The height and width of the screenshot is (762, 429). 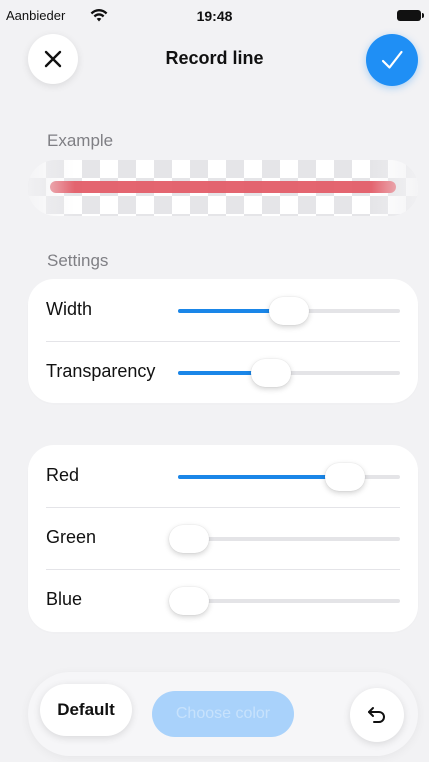 What do you see at coordinates (86, 710) in the screenshot?
I see `default-button: Default` at bounding box center [86, 710].